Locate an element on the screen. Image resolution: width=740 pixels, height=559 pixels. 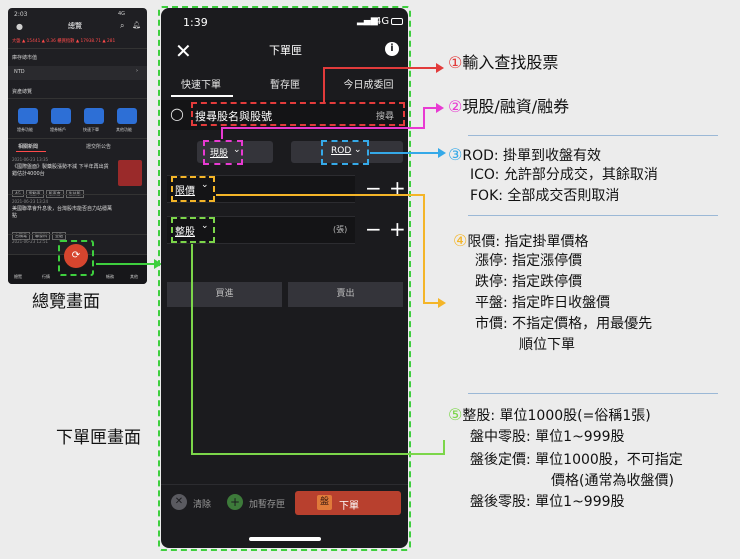
order-tray-label: 下單匣畫面 is located at coordinates (98, 438).